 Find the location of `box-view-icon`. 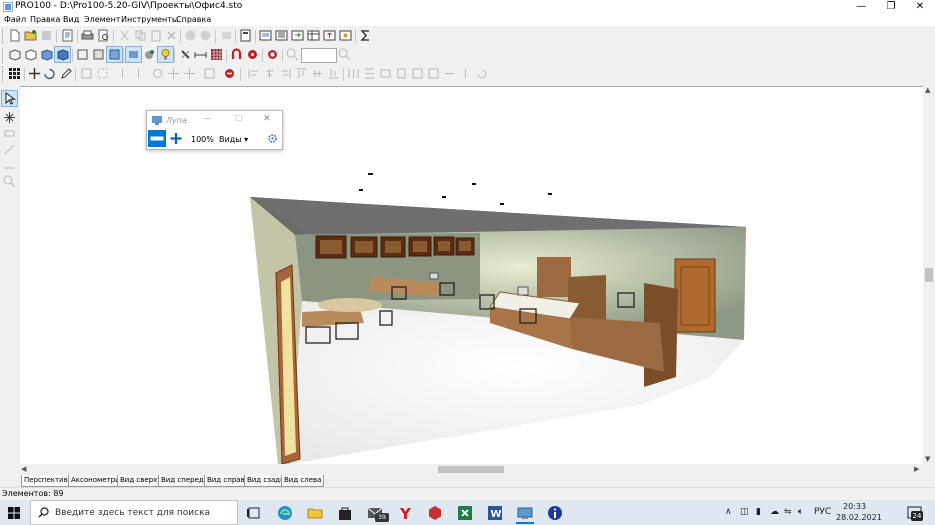

box-view-icon is located at coordinates (30, 54).